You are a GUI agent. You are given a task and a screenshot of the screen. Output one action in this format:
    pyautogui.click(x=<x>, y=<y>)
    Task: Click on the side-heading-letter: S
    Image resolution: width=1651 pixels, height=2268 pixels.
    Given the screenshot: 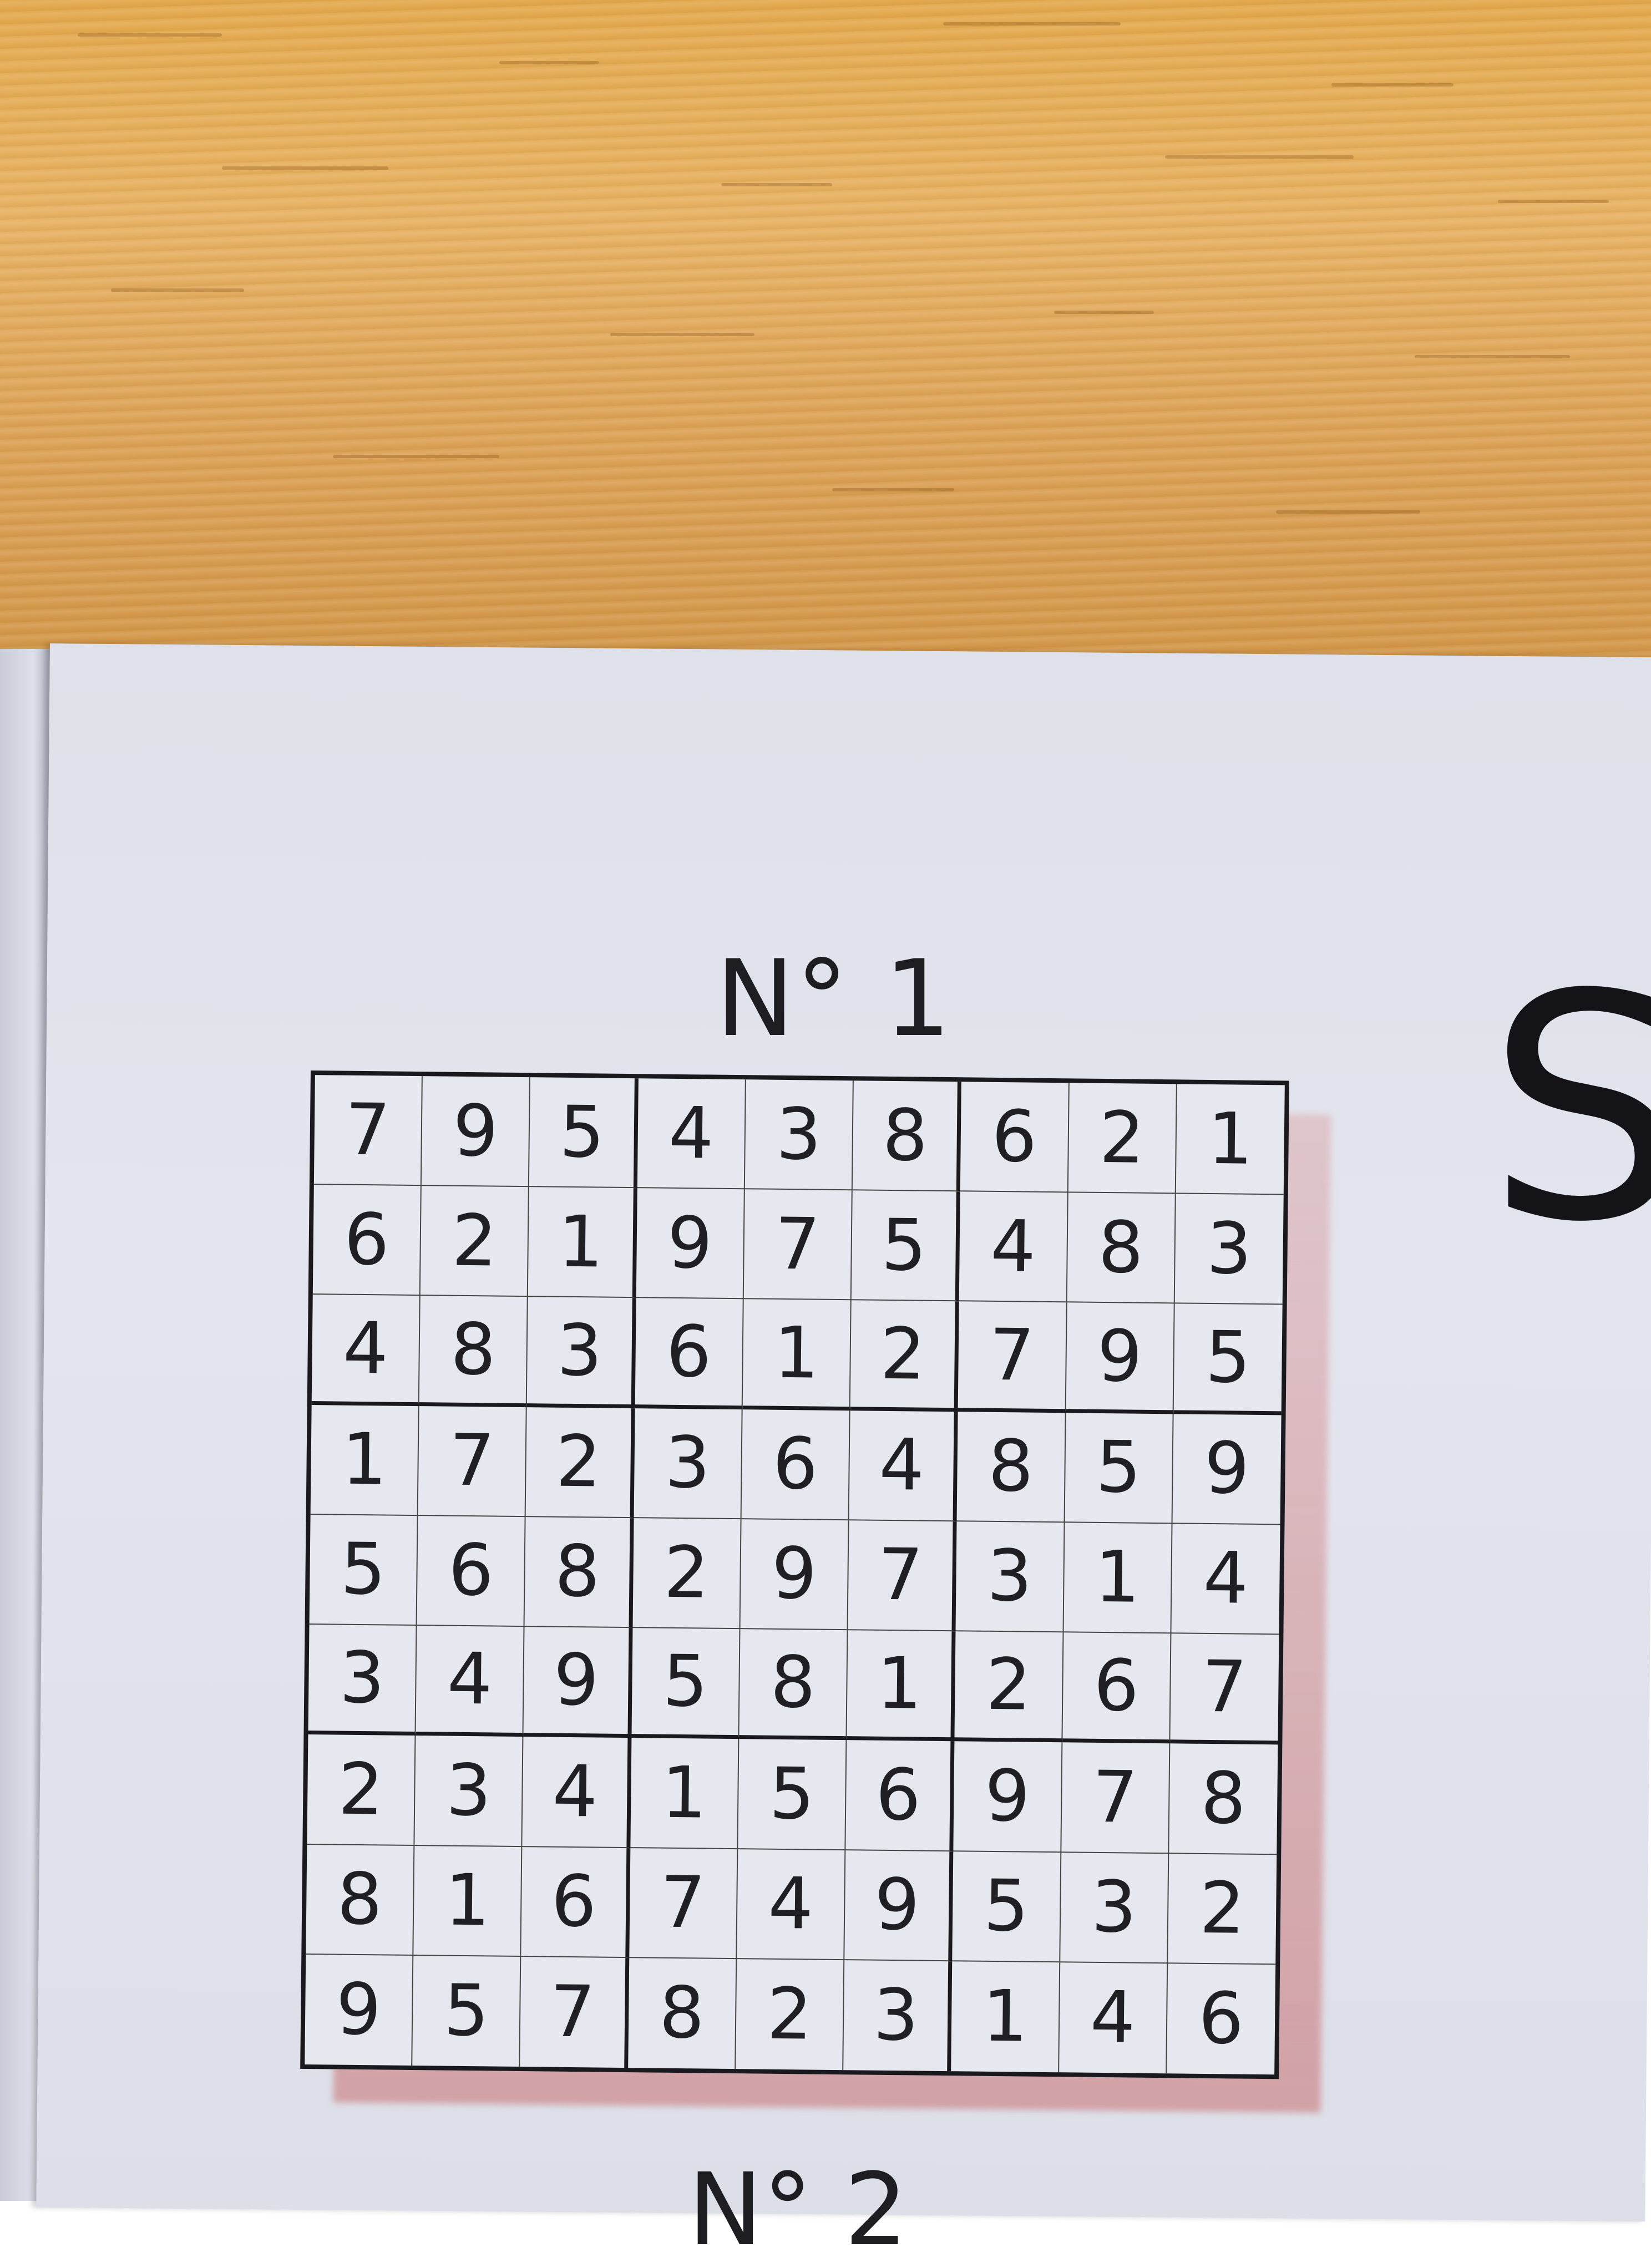 What is the action you would take?
    pyautogui.click(x=1569, y=1109)
    